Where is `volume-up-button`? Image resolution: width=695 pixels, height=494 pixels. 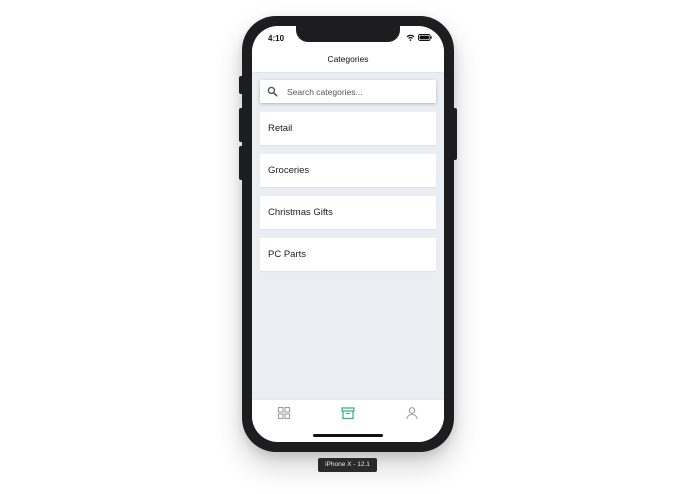 volume-up-button is located at coordinates (241, 125).